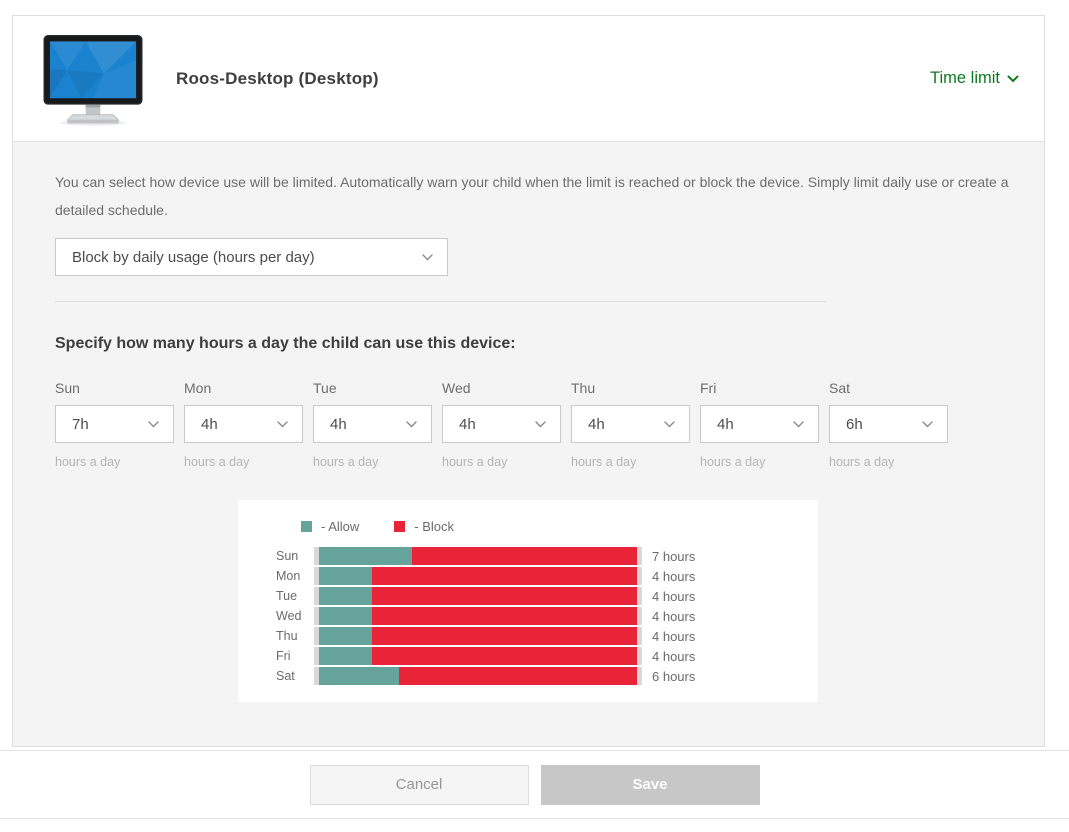 Image resolution: width=1069 pixels, height=832 pixels. Describe the element at coordinates (67, 388) in the screenshot. I see `day-label: Sun` at that location.